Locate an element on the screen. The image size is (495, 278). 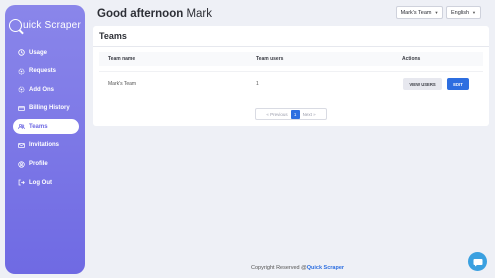
divider is located at coordinates (291, 46).